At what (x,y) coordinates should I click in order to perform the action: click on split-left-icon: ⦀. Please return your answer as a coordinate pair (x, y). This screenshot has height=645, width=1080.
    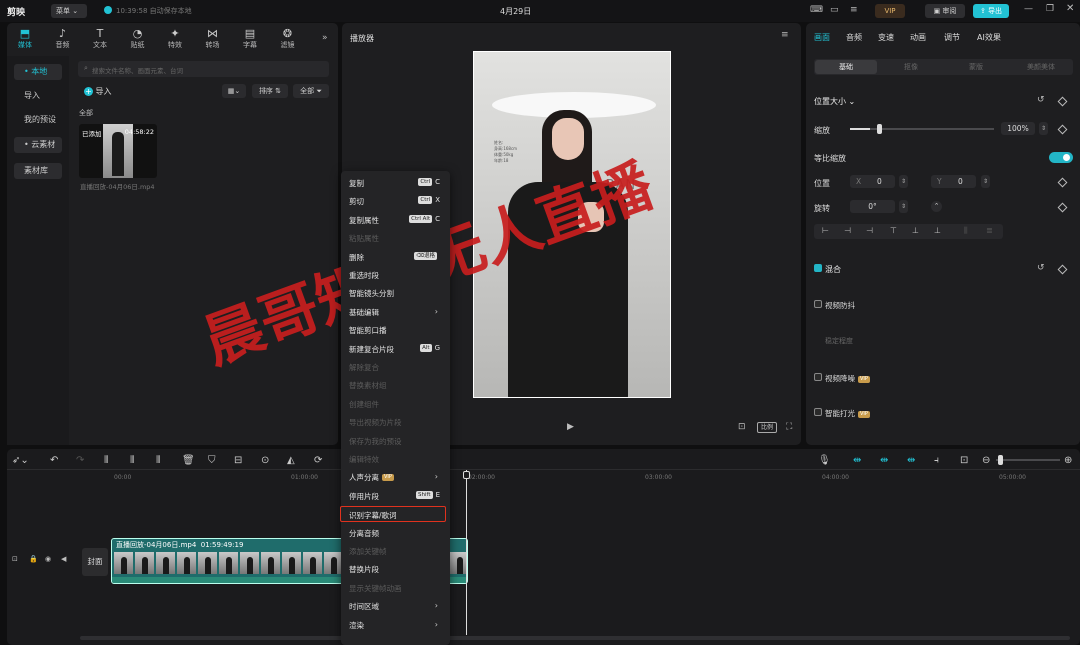
    Looking at the image, I should click on (132, 460).